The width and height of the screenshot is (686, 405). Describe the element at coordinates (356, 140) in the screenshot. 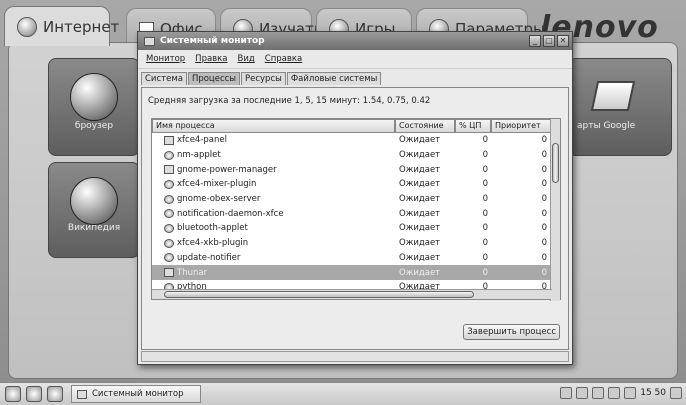

I see `table-row: xfce4-panel Ожидает 0 0` at that location.